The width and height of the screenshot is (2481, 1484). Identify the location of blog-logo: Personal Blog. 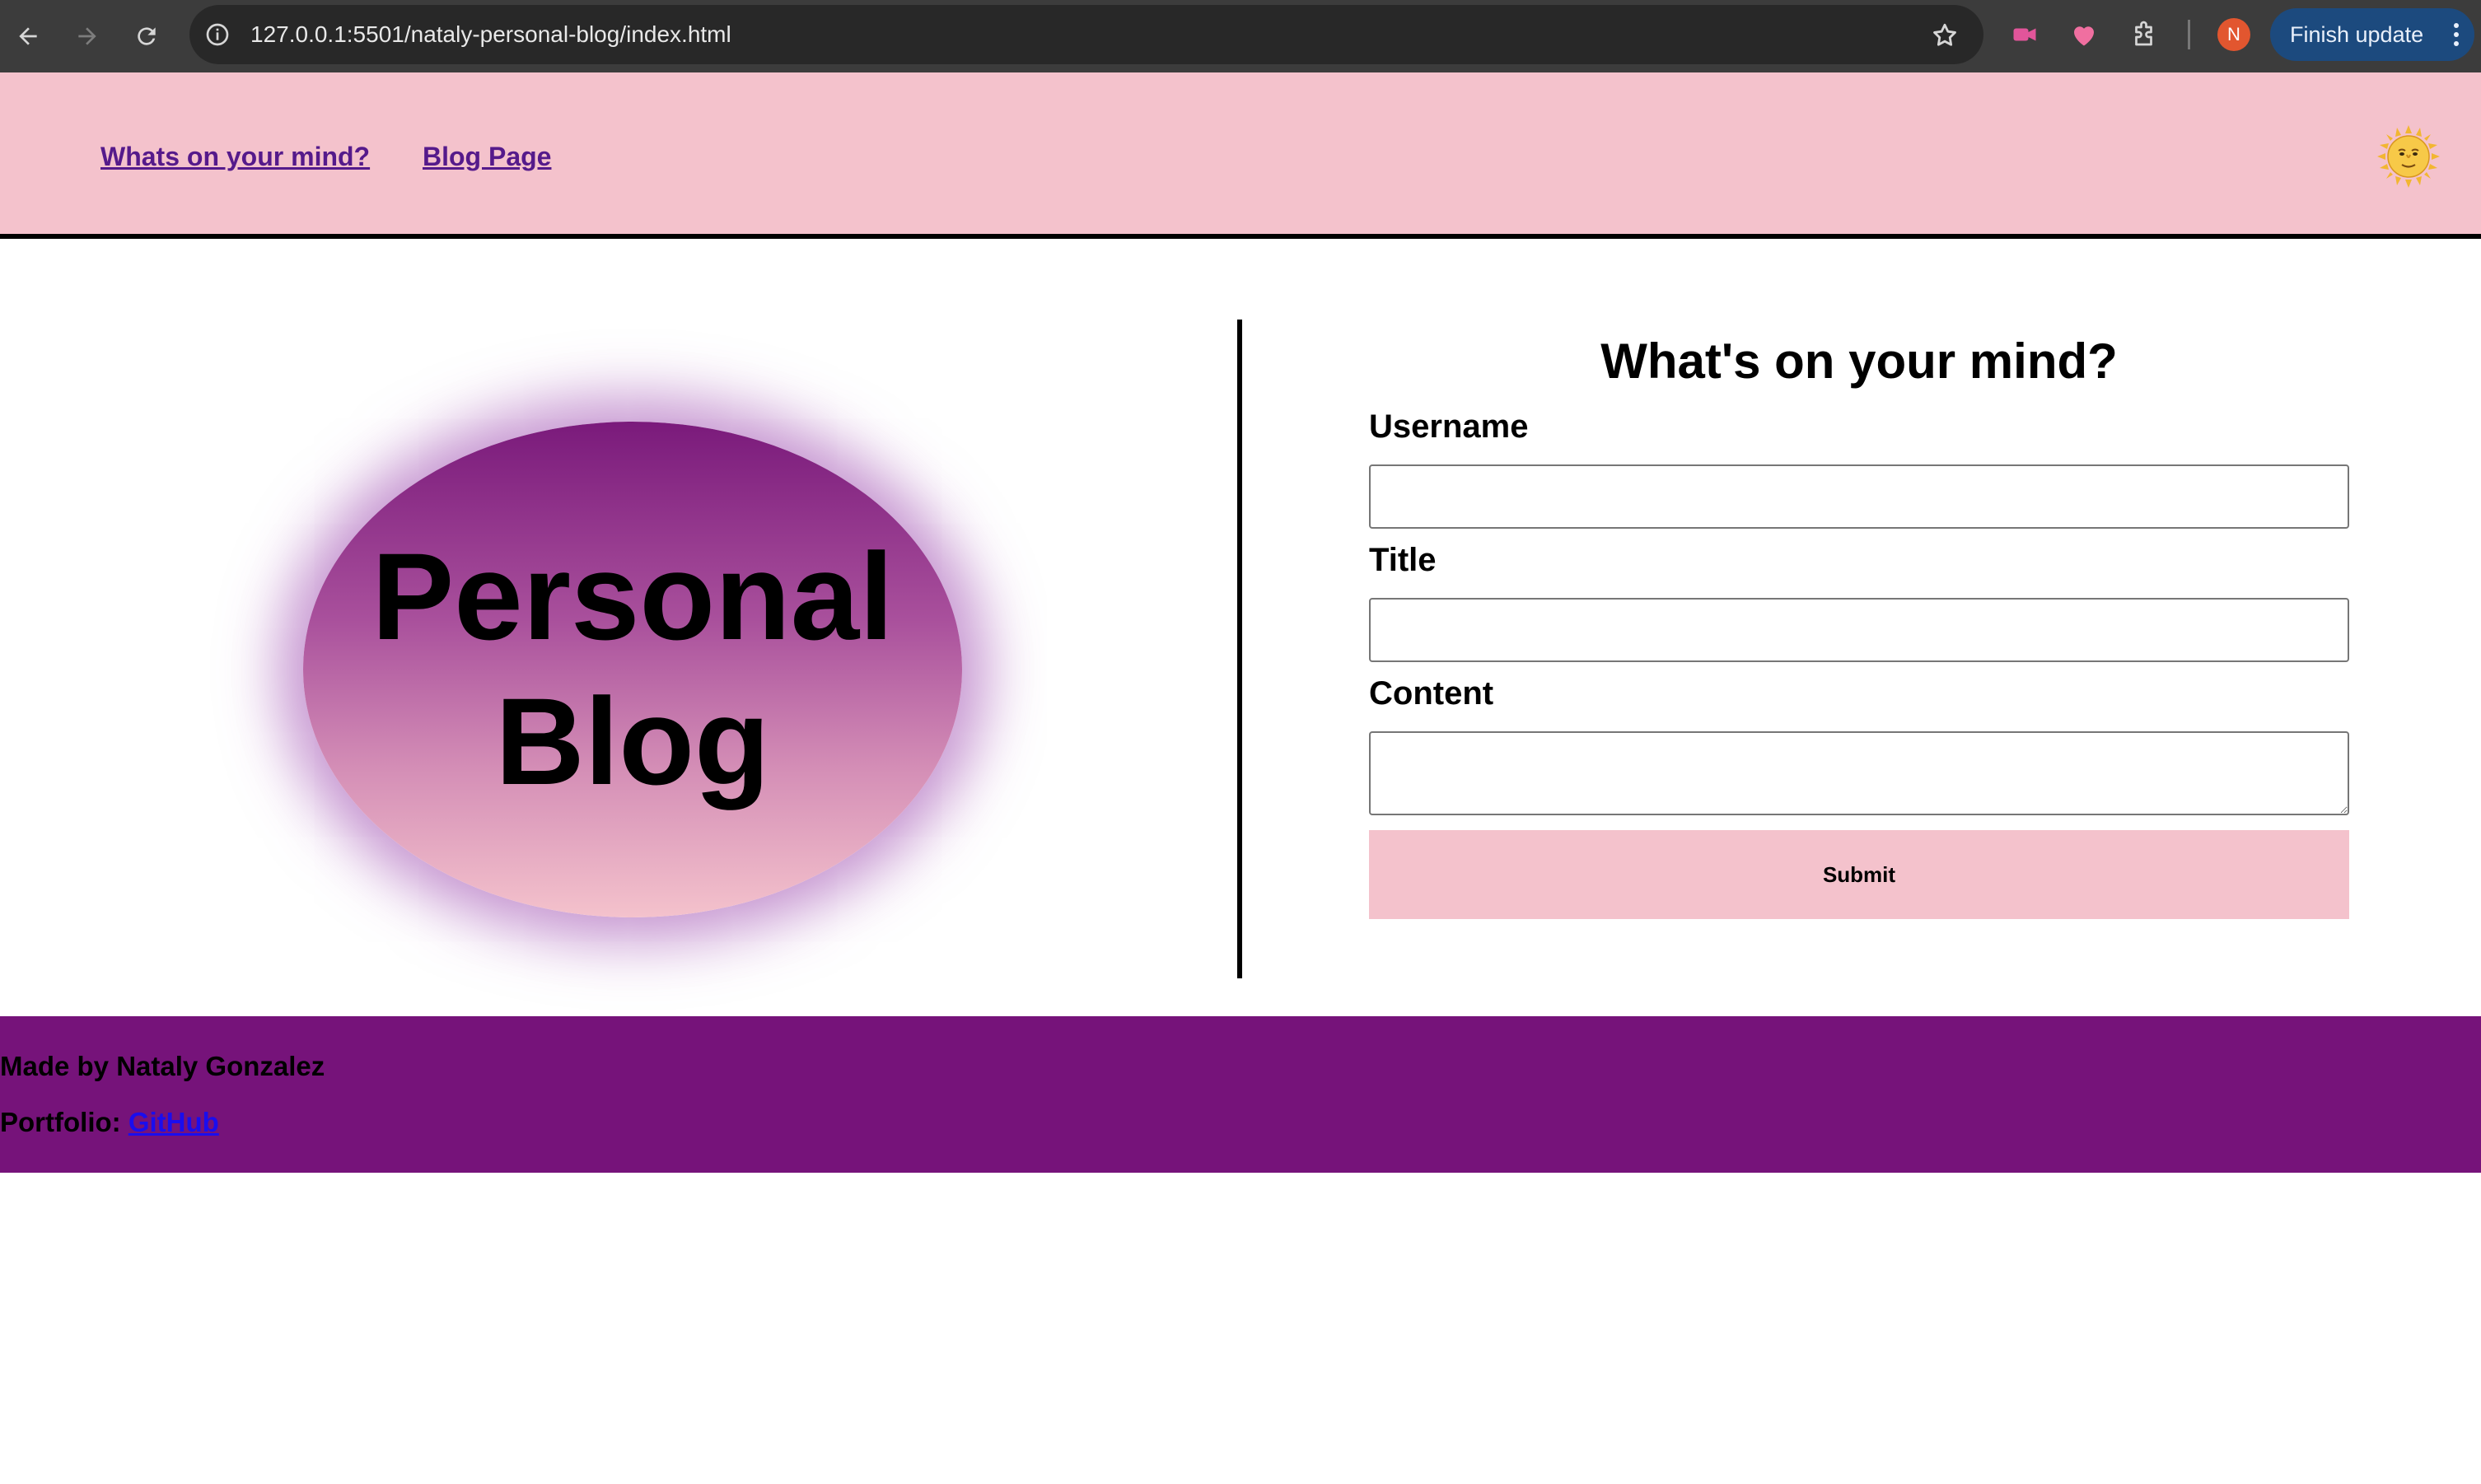
(633, 669).